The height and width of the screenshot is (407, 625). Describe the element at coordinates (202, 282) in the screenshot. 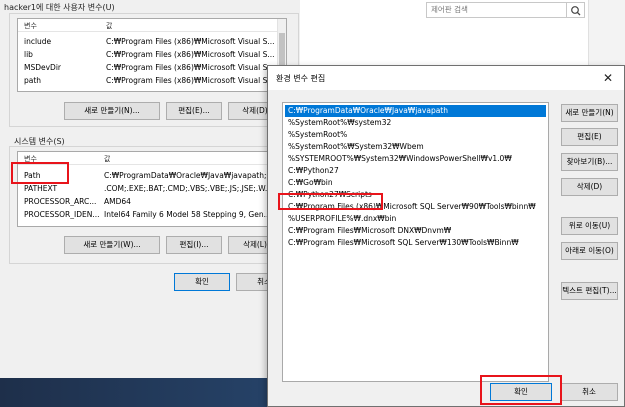

I see `env-ok-button: 확인` at that location.